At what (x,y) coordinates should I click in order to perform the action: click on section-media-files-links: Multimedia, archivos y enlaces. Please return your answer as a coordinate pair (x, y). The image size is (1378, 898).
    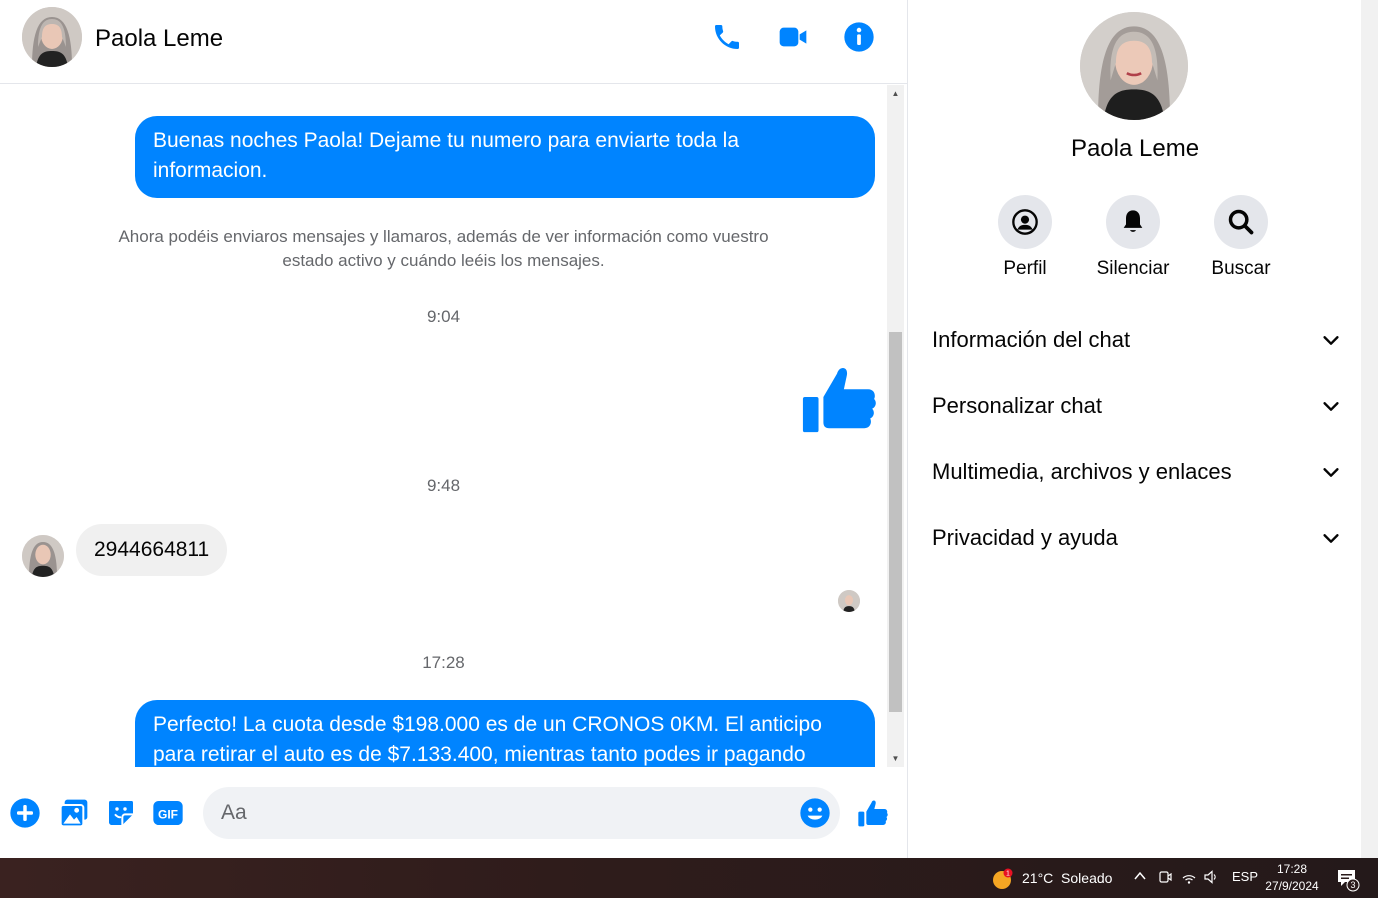
    Looking at the image, I should click on (1137, 472).